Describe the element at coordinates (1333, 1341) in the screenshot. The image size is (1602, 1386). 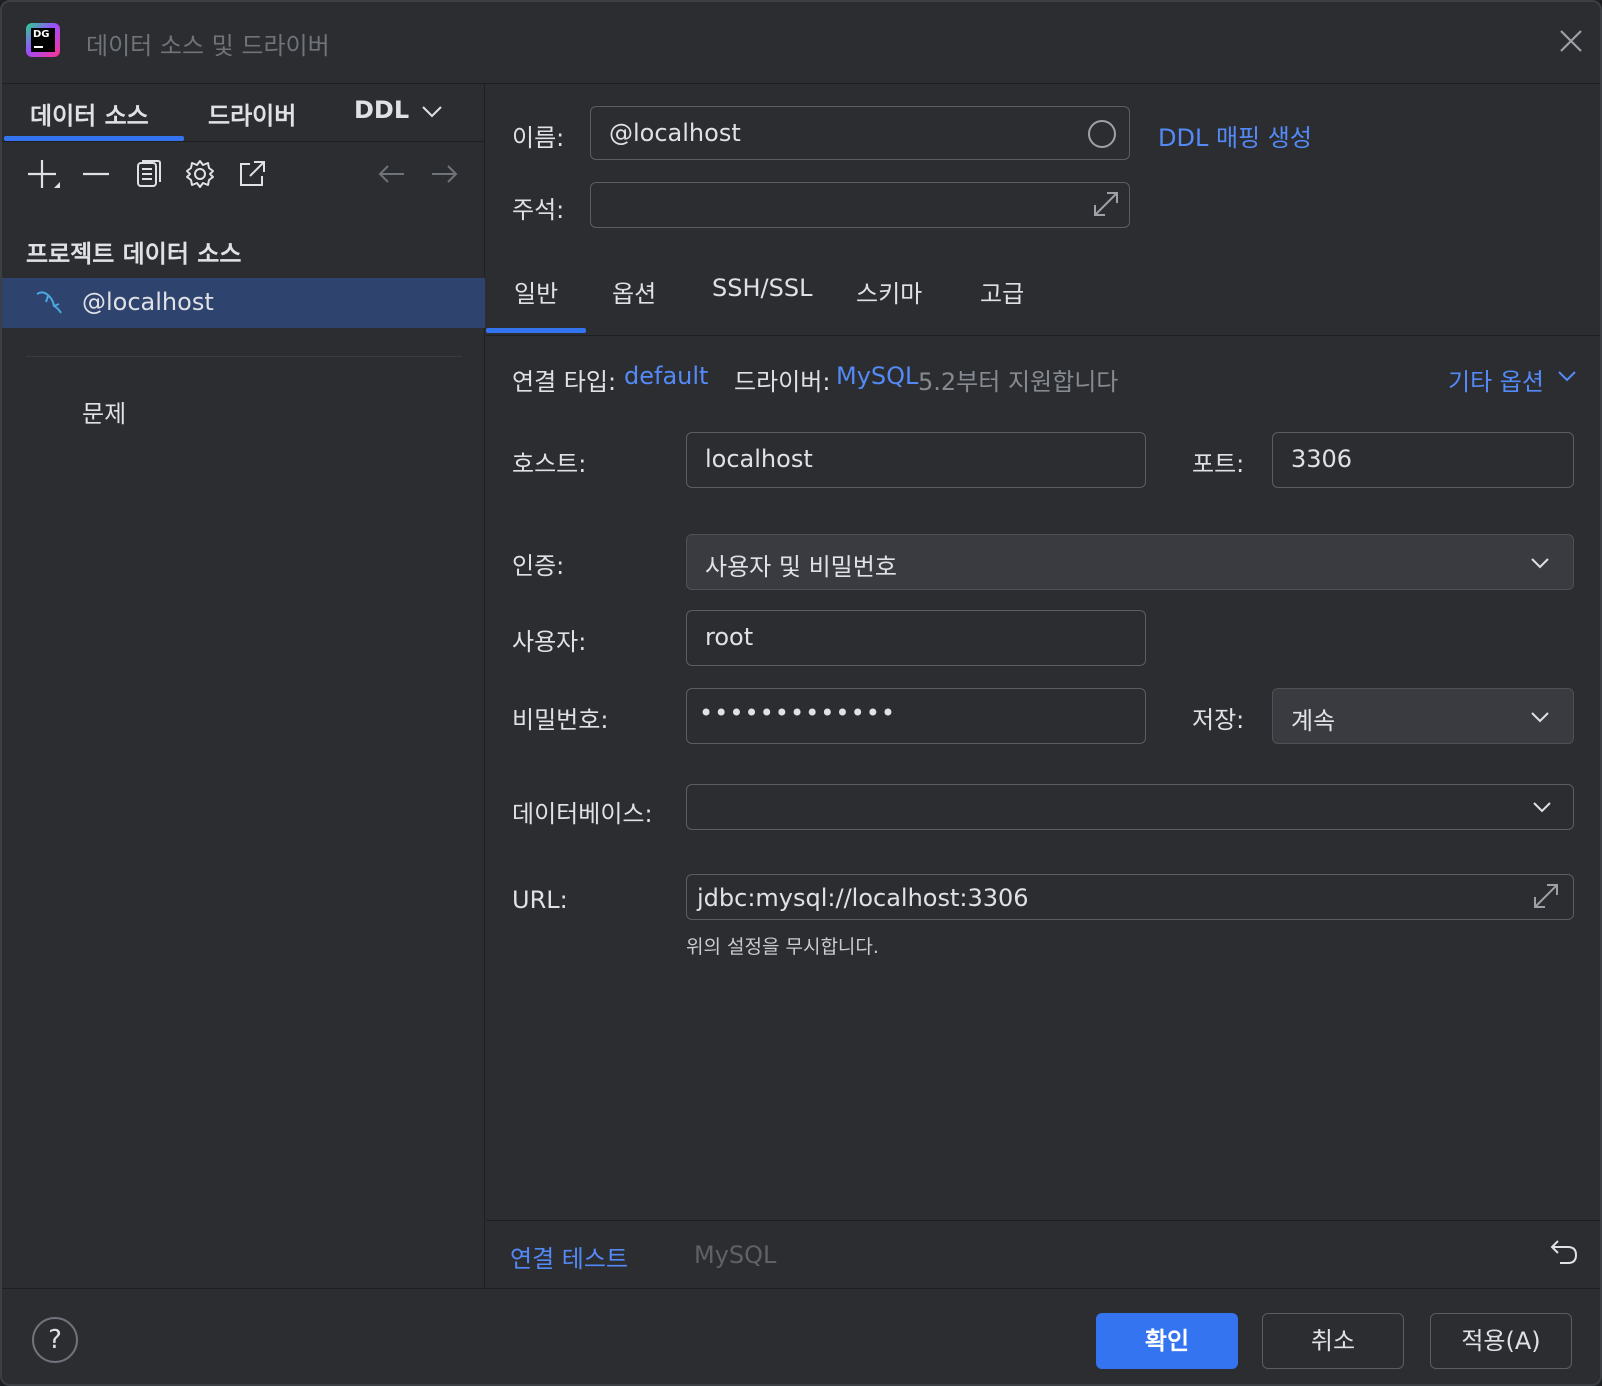
I see `cancel-button: 취소` at that location.